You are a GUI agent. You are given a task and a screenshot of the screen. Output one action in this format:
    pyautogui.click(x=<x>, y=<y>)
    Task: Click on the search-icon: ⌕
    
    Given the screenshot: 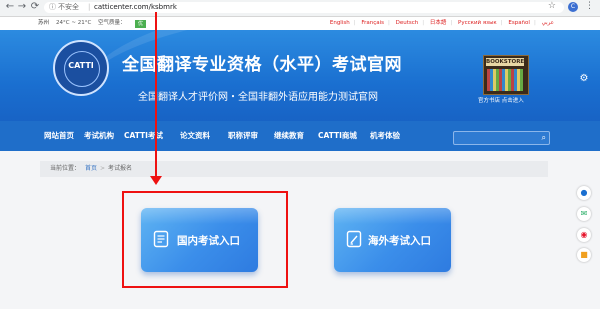 What is the action you would take?
    pyautogui.click(x=544, y=138)
    